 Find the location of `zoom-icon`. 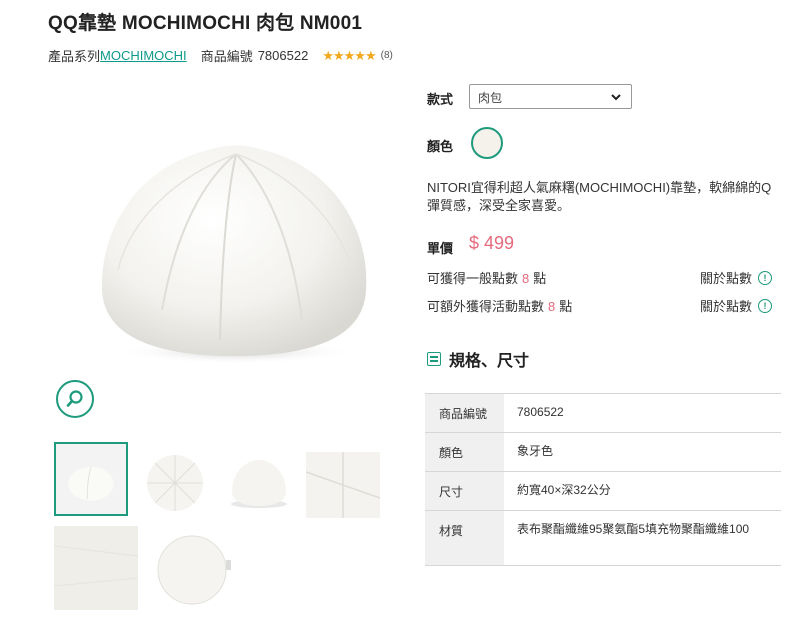

zoom-icon is located at coordinates (74, 398).